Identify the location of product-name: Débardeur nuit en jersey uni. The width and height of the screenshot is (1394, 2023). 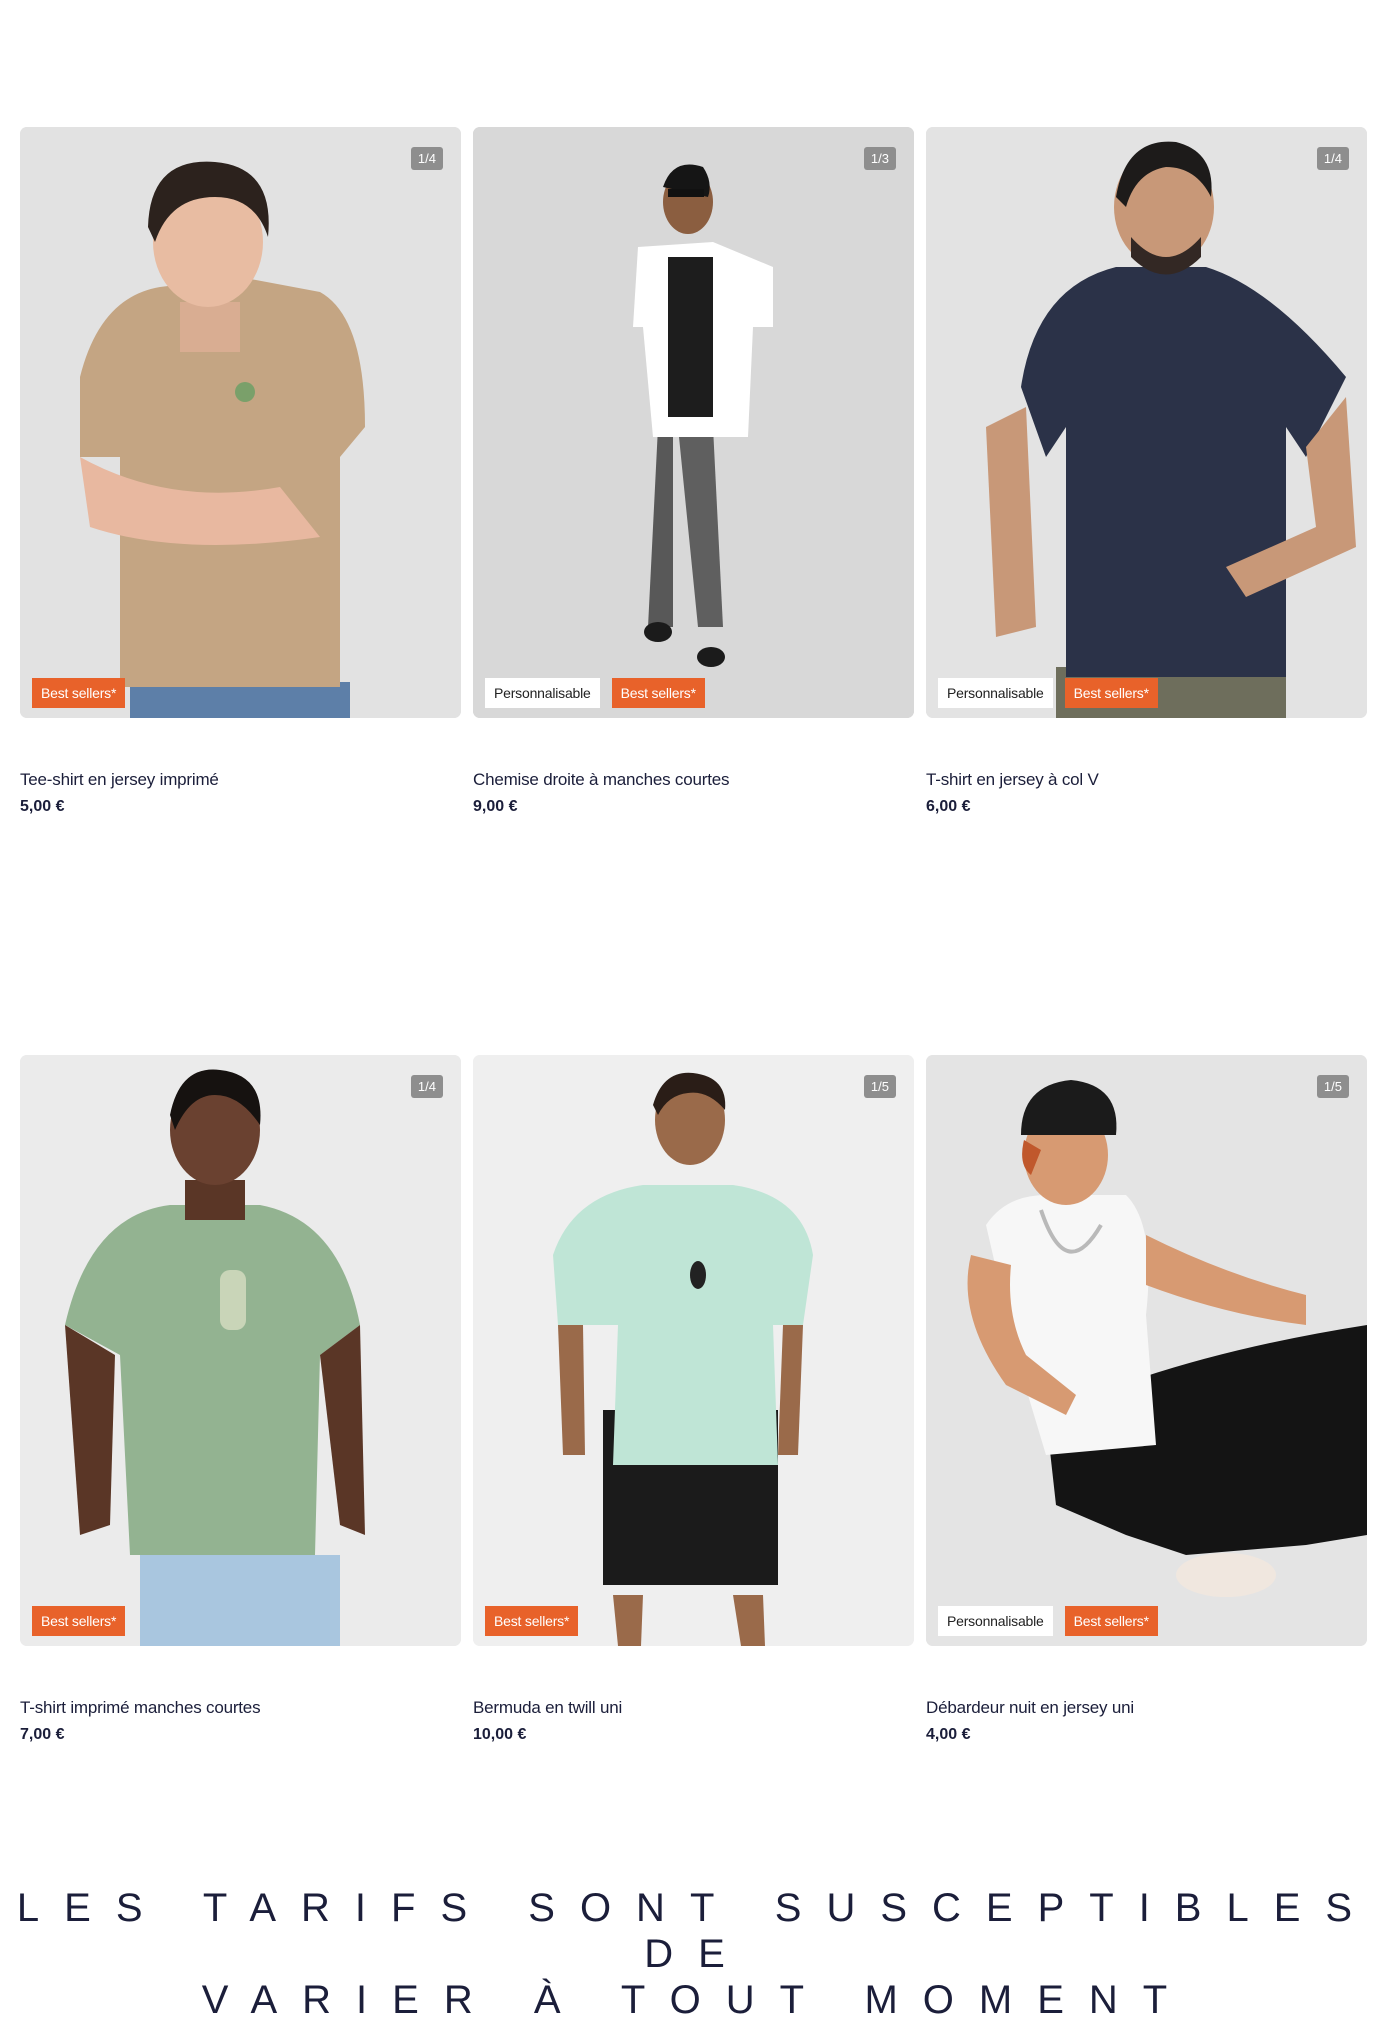
(1146, 1708).